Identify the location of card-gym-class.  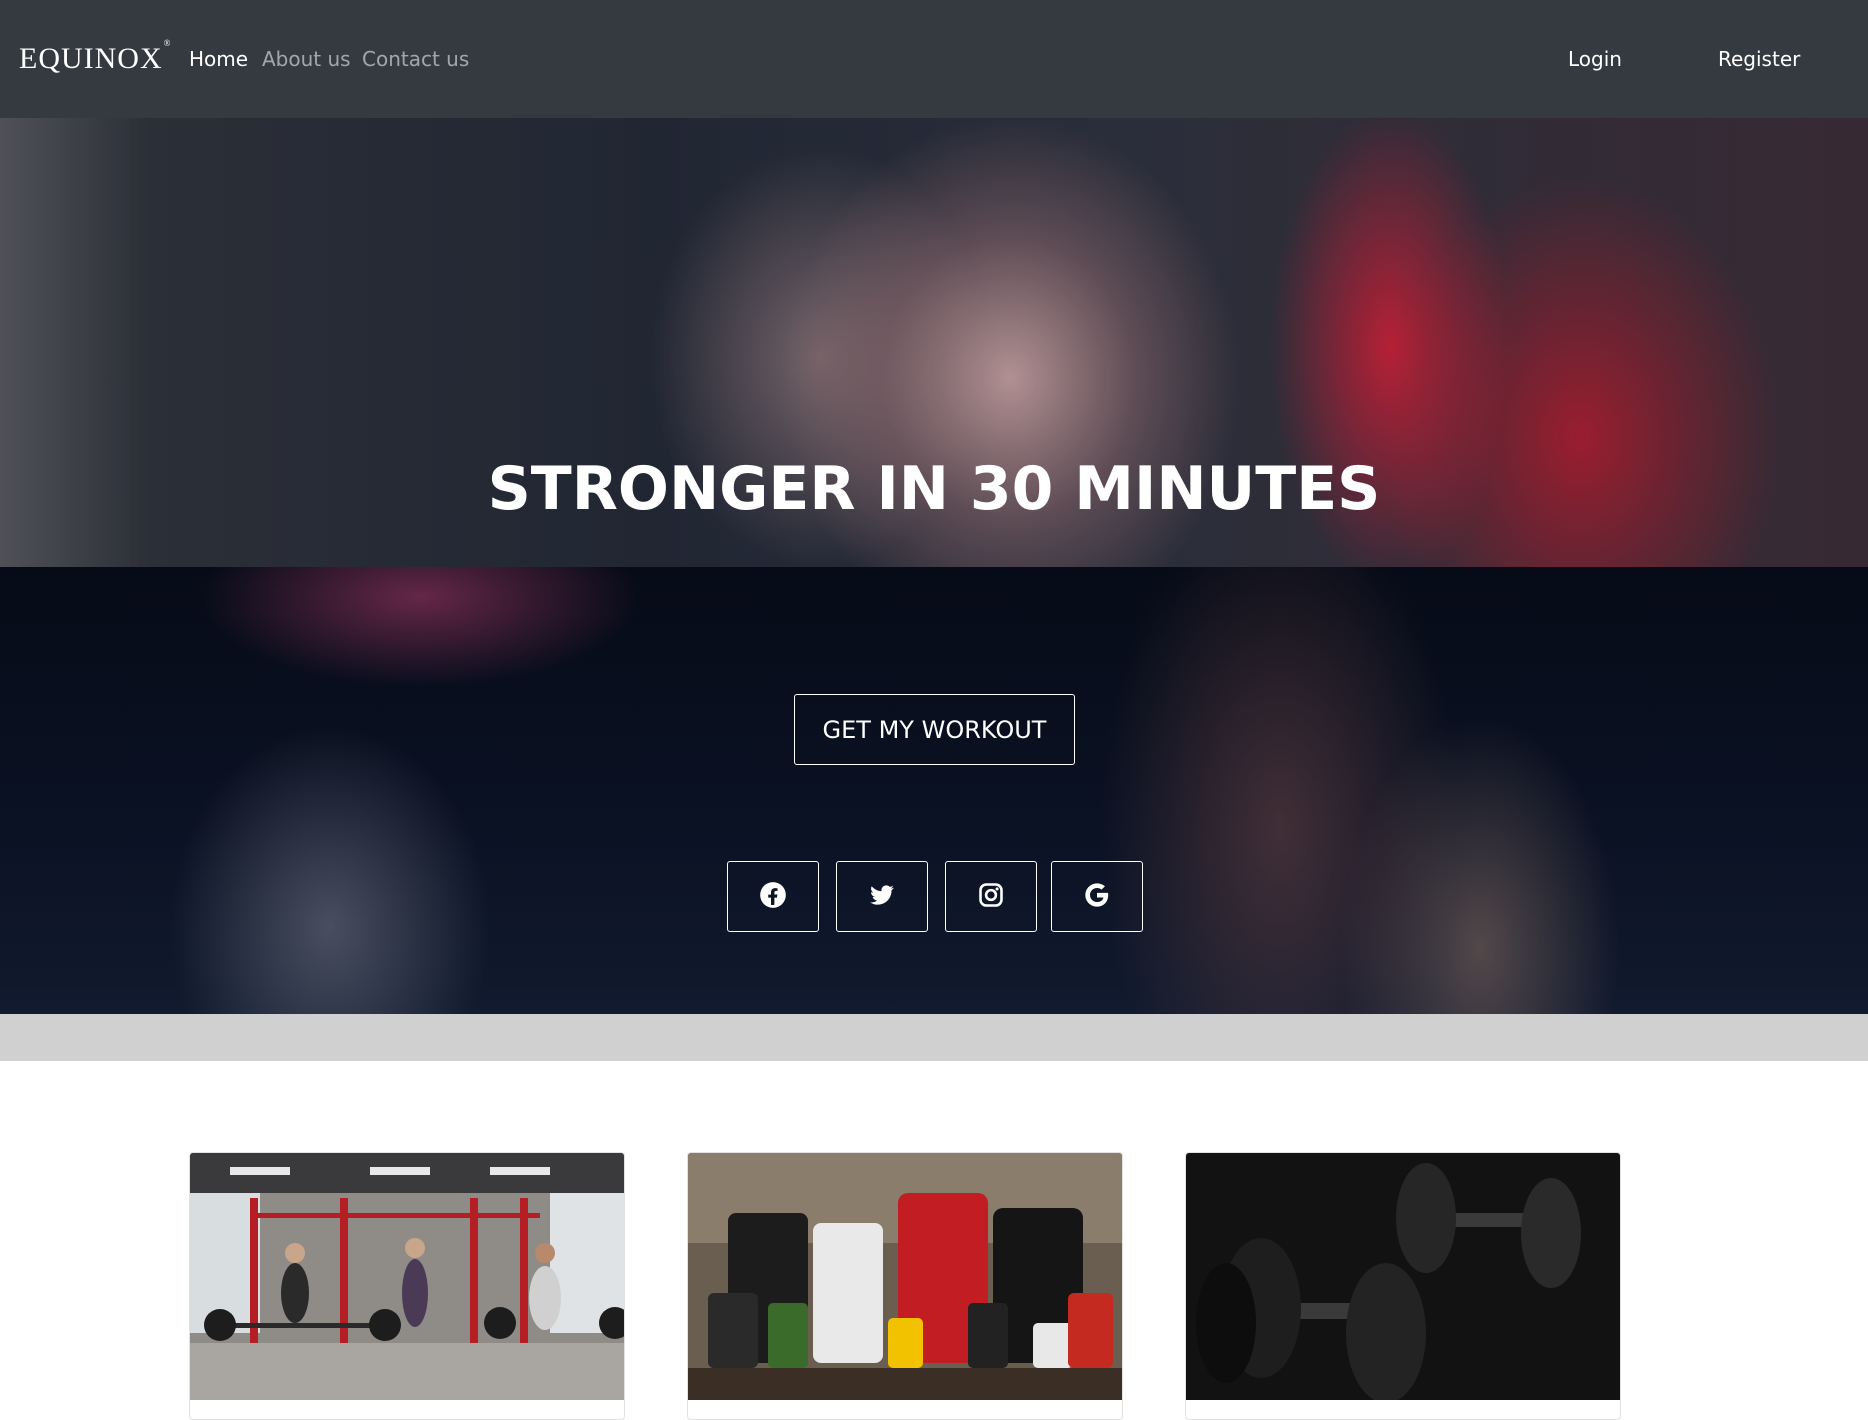
(407, 1286).